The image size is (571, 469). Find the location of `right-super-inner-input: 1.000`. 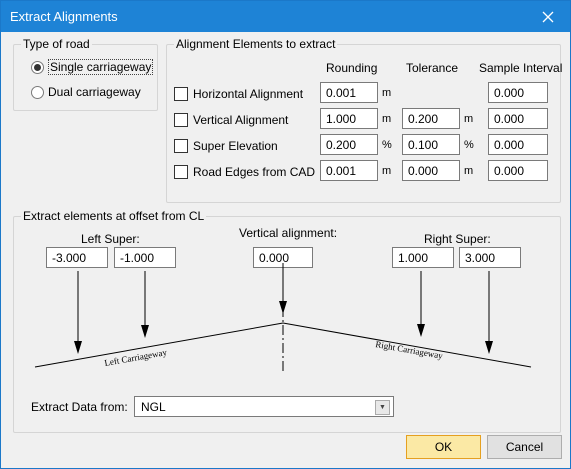

right-super-inner-input: 1.000 is located at coordinates (423, 257).